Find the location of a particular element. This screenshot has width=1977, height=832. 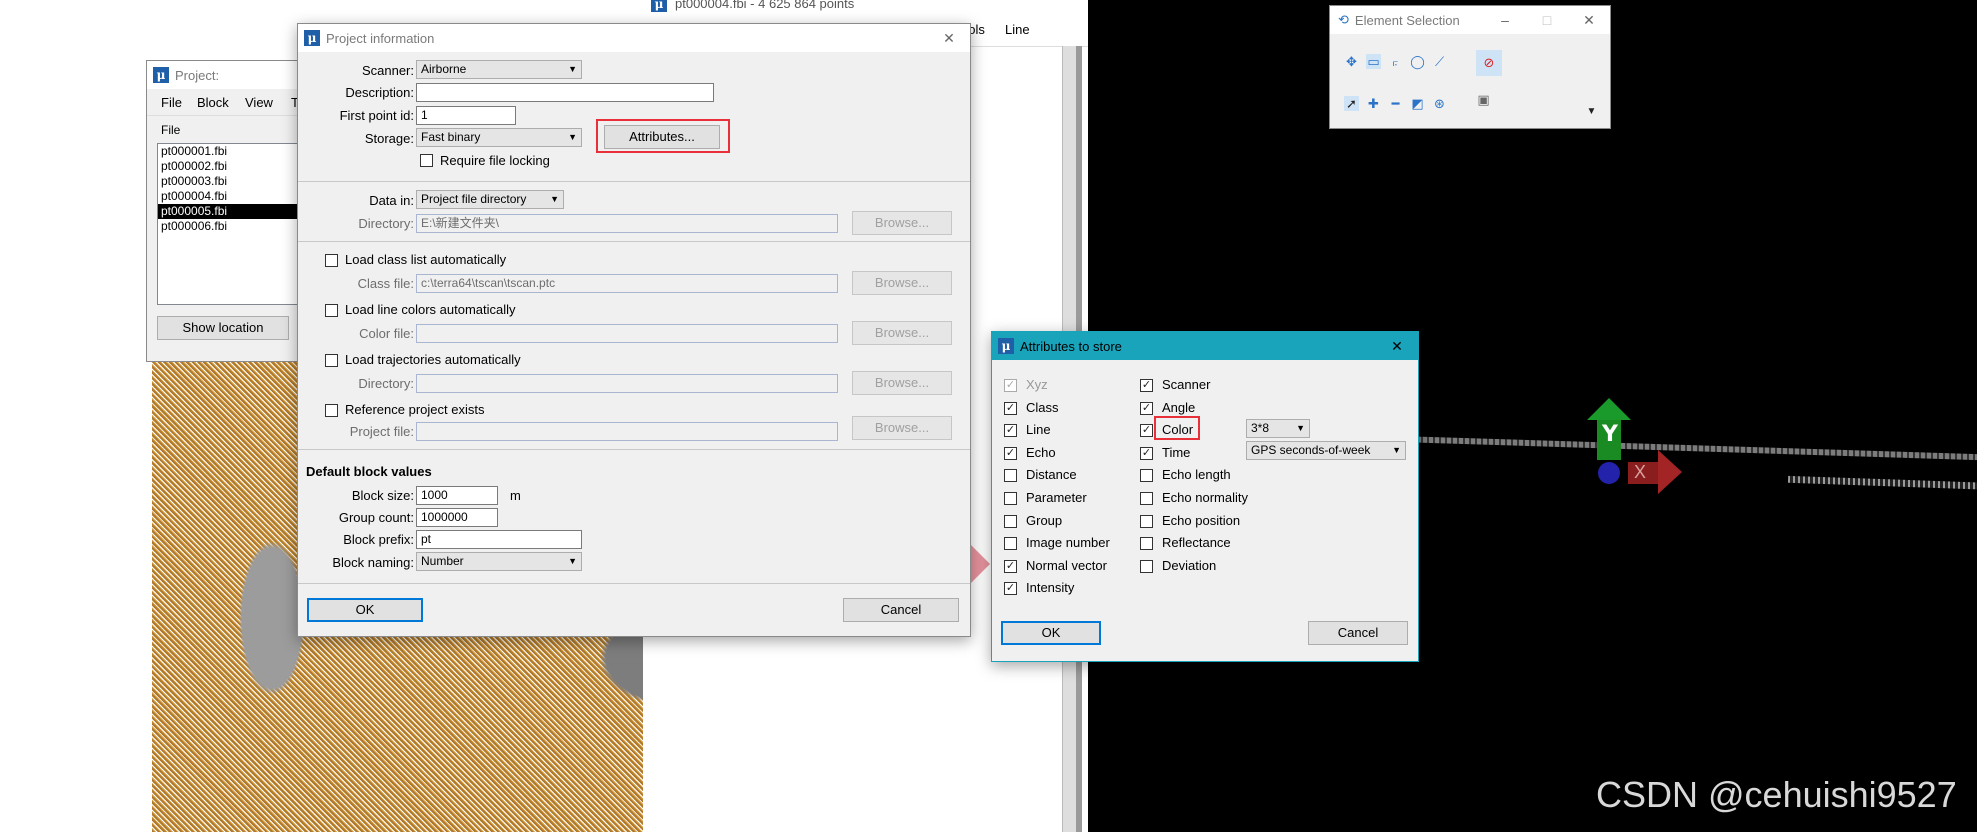

add-icon: ✚ is located at coordinates (1373, 103).